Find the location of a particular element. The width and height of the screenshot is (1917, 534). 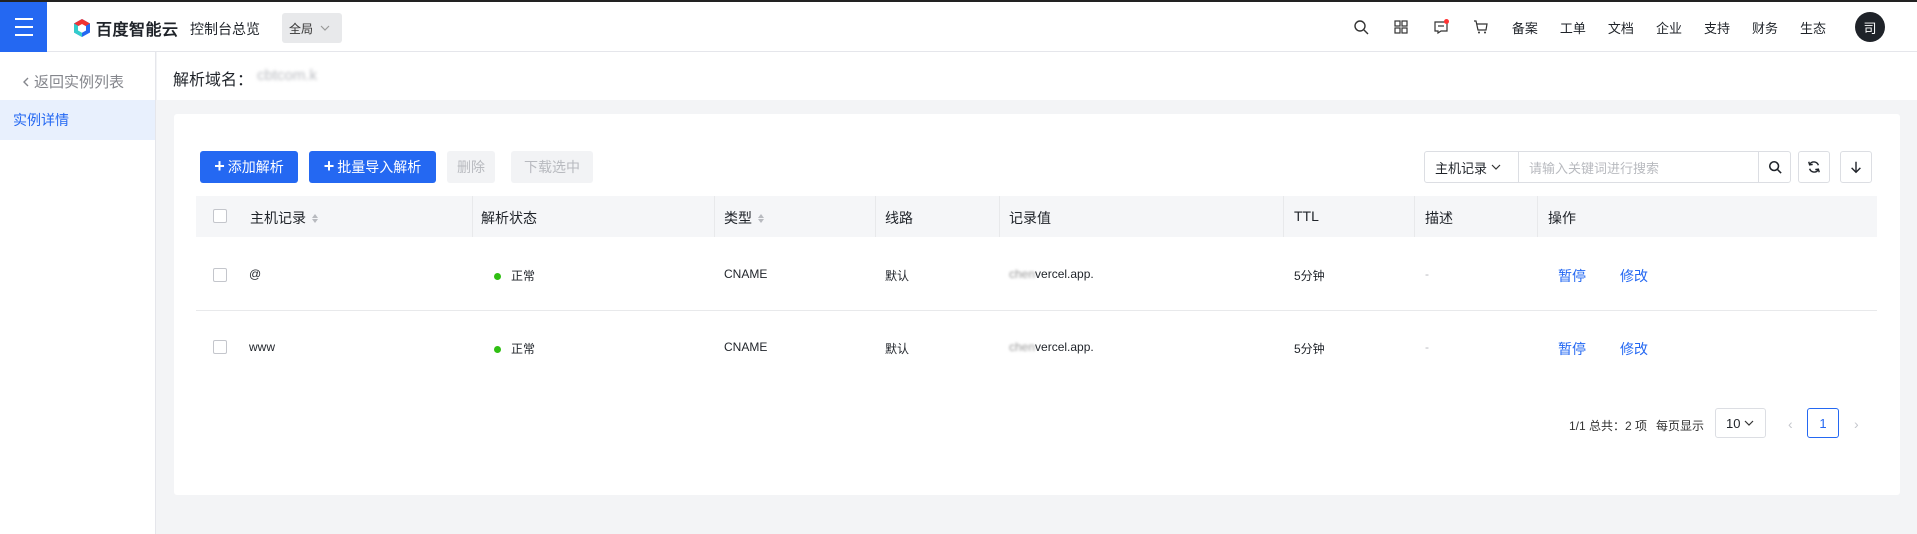

column-header-status: 解析状态 is located at coordinates (509, 218).